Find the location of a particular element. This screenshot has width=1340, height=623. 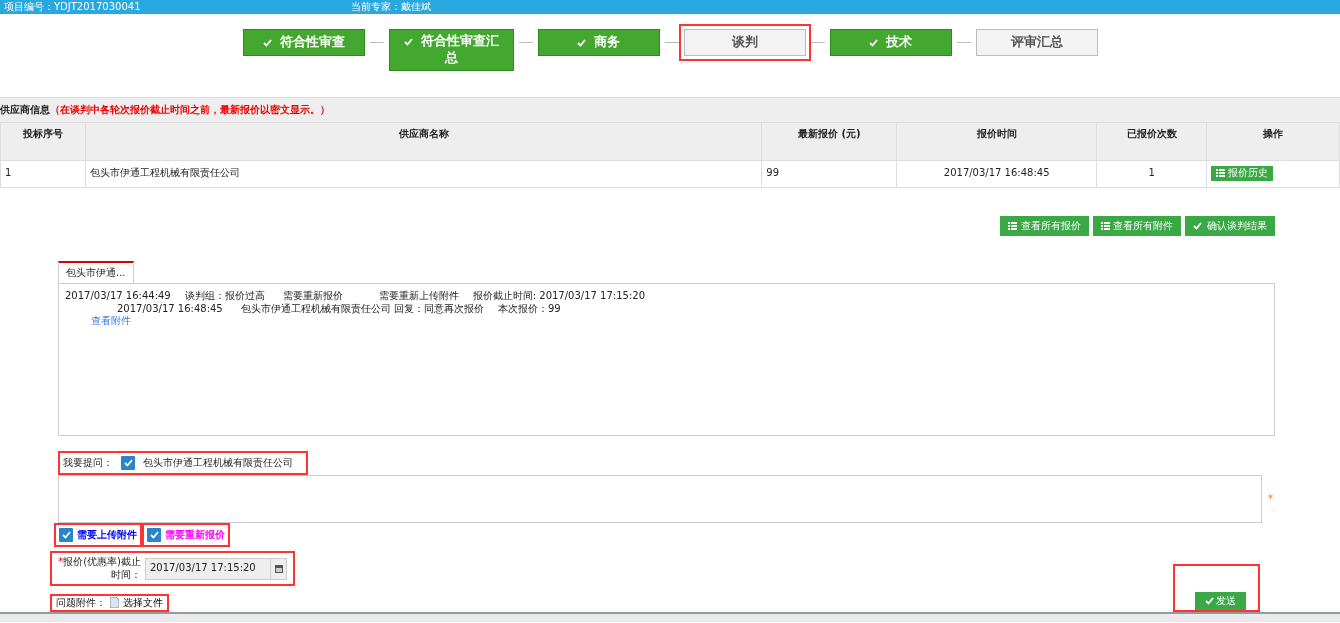

file-icon is located at coordinates (114, 603).